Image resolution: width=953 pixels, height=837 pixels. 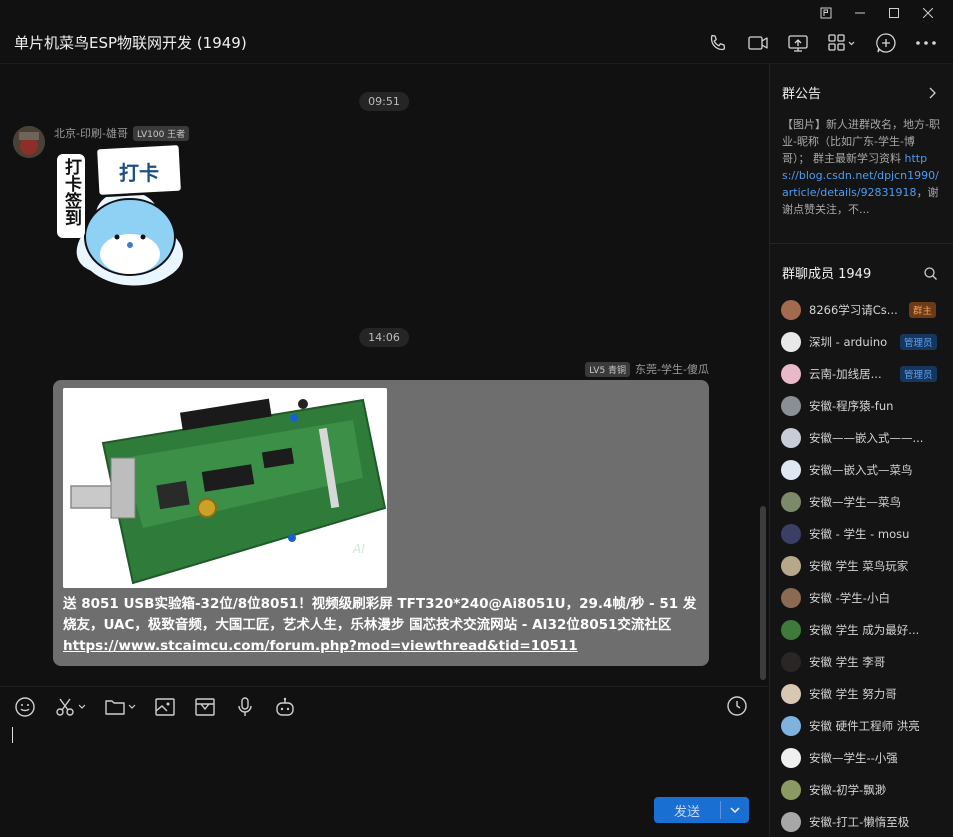 I want to click on board-label: AI, so click(x=358, y=549).